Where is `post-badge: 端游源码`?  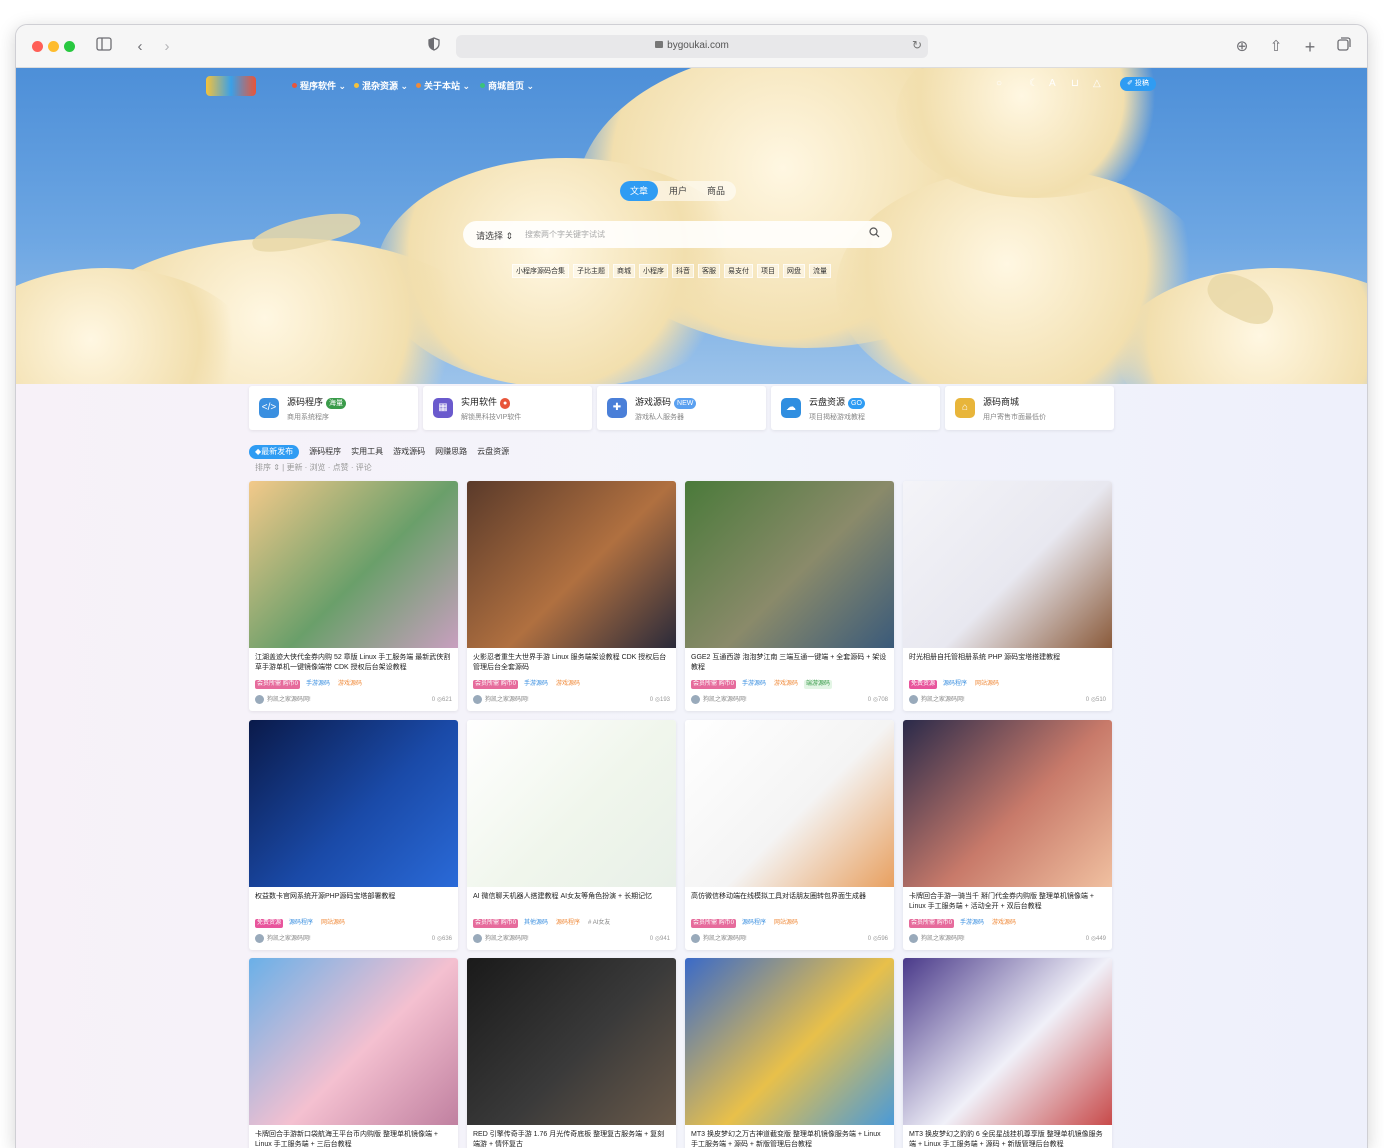
post-badge: 端游源码 is located at coordinates (818, 684).